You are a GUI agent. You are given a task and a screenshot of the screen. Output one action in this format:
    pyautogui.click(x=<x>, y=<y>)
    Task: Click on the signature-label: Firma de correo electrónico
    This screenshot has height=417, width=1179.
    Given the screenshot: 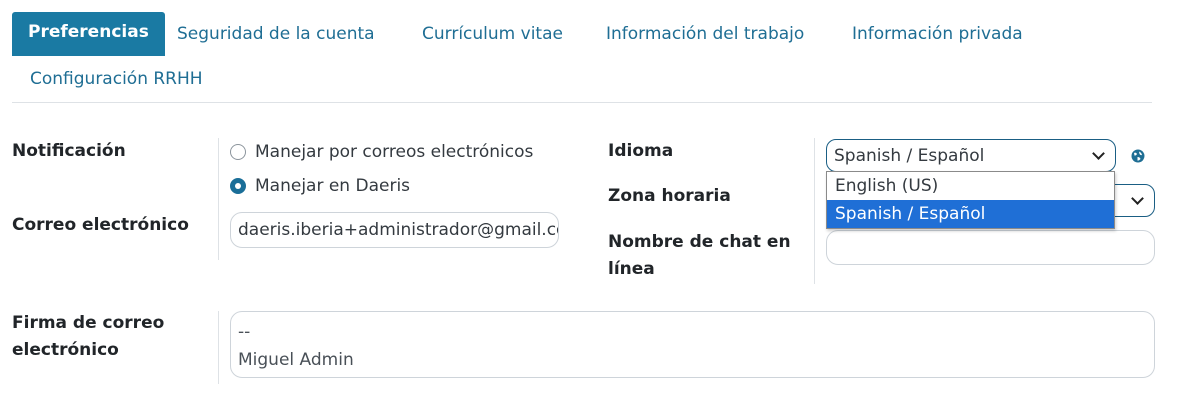 What is the action you would take?
    pyautogui.click(x=88, y=337)
    